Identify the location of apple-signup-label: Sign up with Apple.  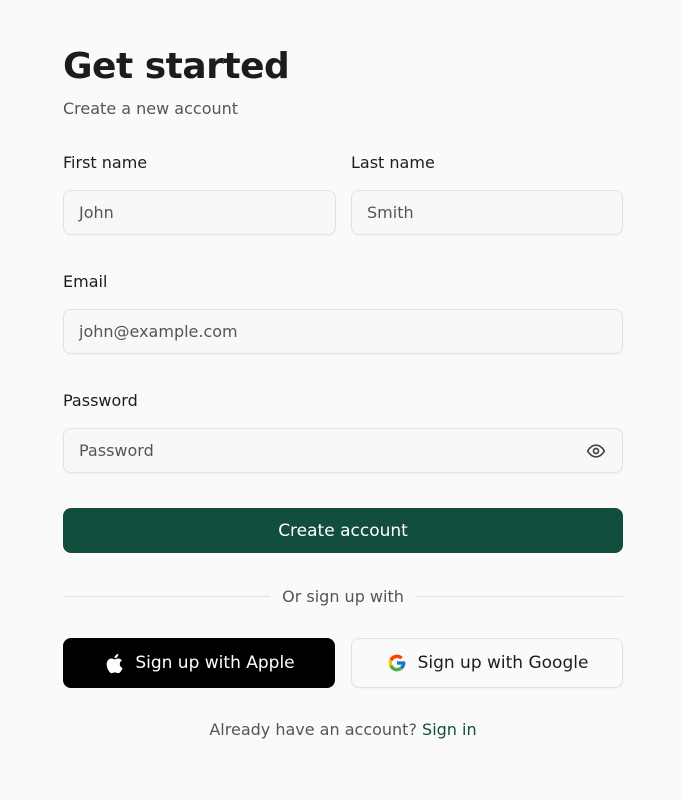
(215, 663).